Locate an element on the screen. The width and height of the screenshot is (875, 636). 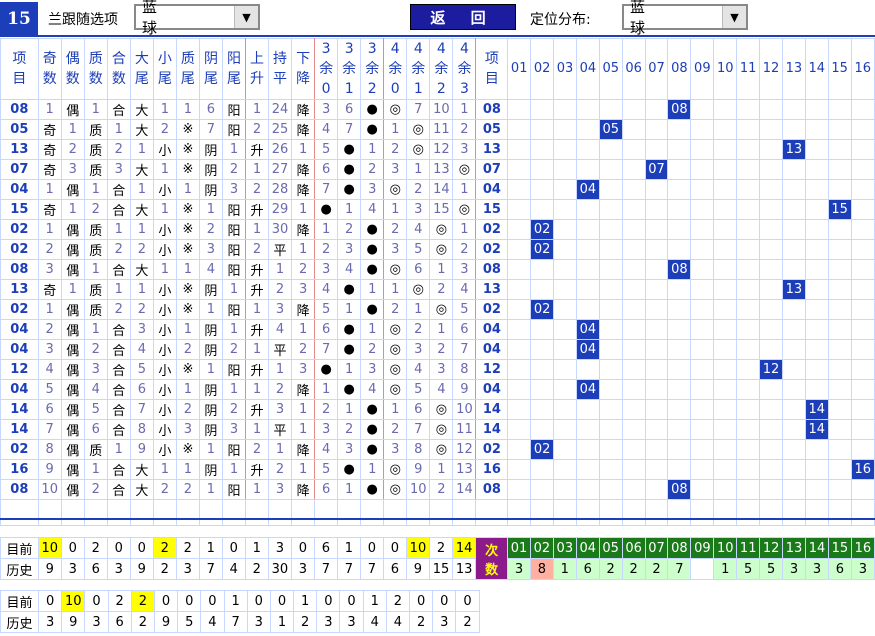
cell: 大 is located at coordinates (141, 109).